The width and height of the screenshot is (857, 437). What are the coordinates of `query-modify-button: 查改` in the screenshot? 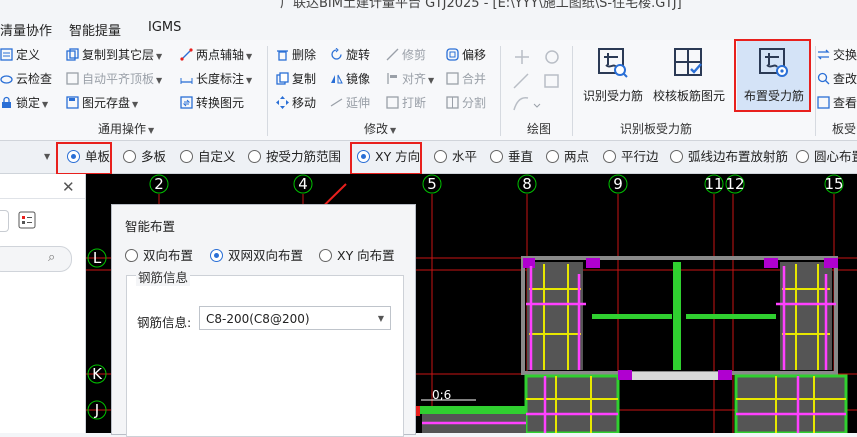 It's located at (837, 79).